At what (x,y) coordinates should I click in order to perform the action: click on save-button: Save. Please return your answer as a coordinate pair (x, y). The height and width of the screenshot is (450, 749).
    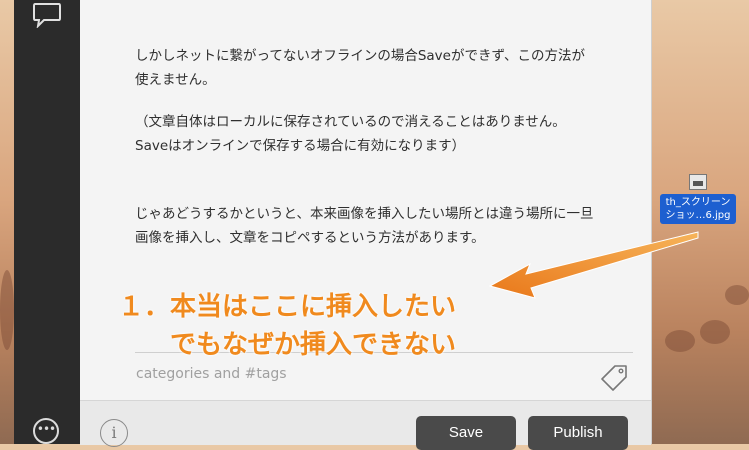
    Looking at the image, I should click on (466, 433).